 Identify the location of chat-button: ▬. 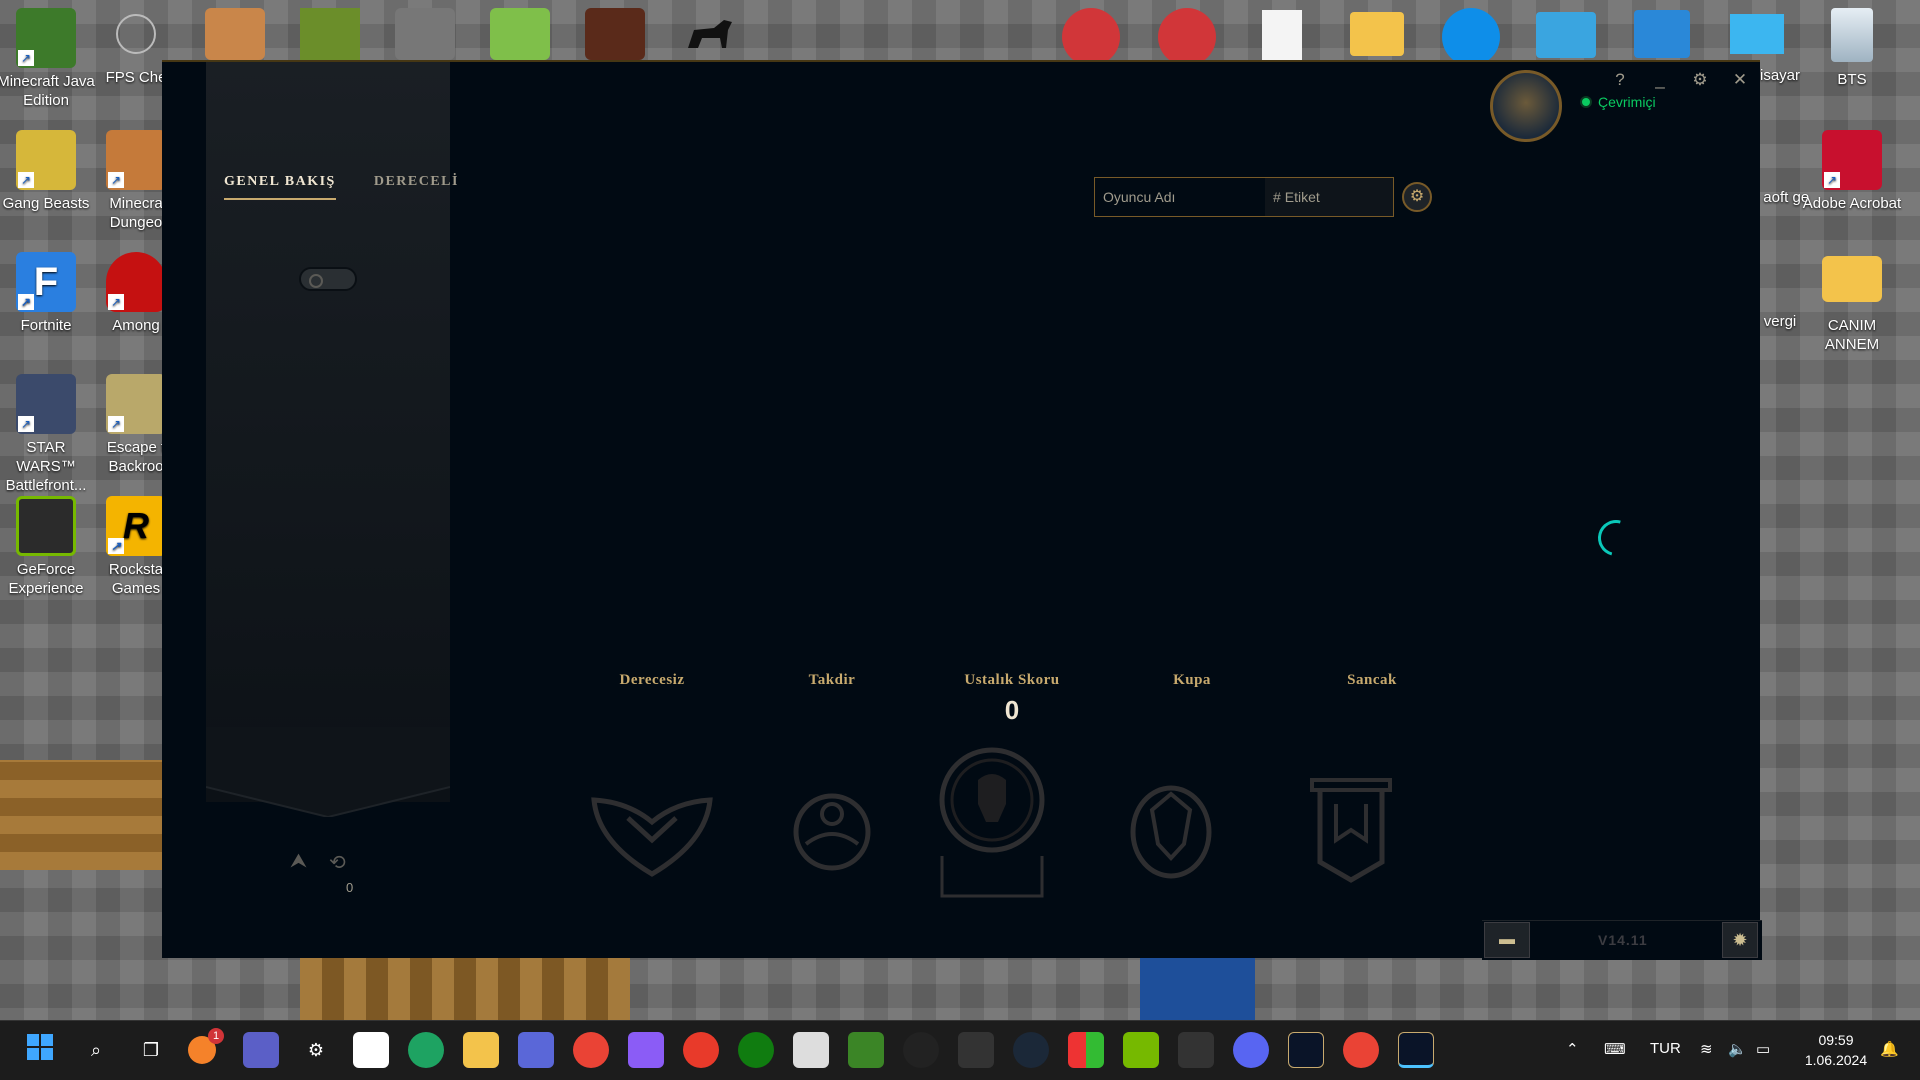
(1507, 940).